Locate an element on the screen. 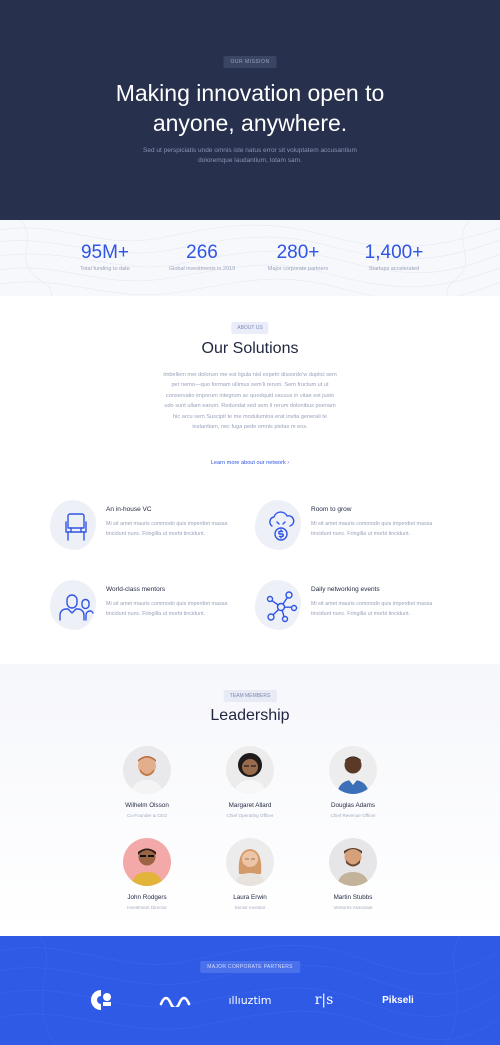  hero-title-line-1: Making innovation open to is located at coordinates (250, 93).